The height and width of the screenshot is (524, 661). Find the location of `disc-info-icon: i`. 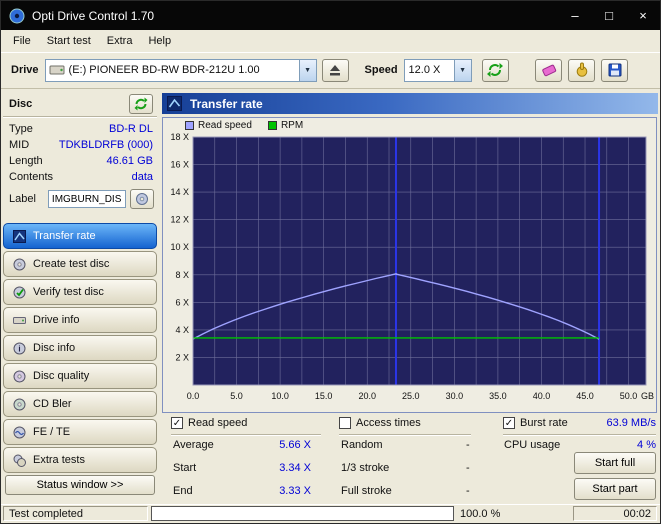

disc-info-icon: i is located at coordinates (19, 348).